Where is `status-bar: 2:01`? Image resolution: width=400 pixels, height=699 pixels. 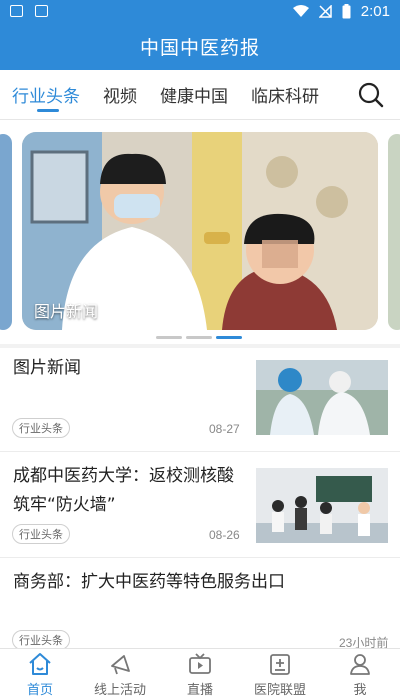
status-bar: 2:01 is located at coordinates (200, 11).